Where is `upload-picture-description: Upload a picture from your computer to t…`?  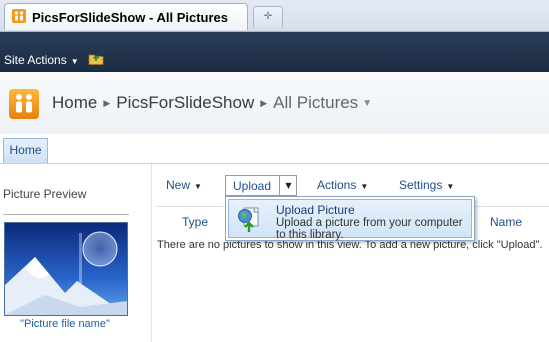
upload-picture-description: Upload a picture from your computer to t… is located at coordinates (369, 229).